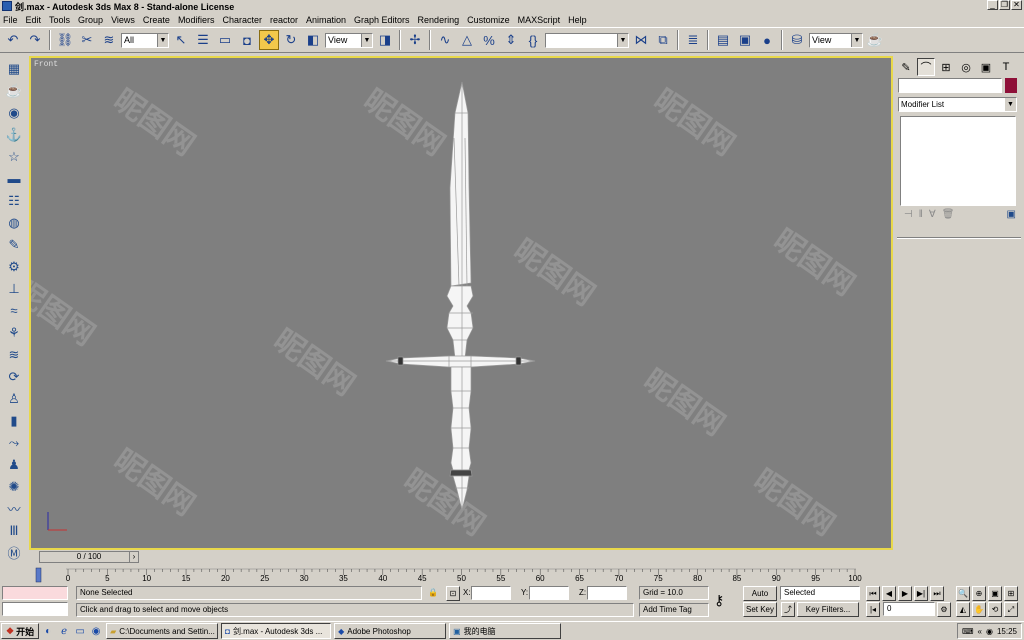  I want to click on selection-lock-icon: 🔒, so click(433, 593).